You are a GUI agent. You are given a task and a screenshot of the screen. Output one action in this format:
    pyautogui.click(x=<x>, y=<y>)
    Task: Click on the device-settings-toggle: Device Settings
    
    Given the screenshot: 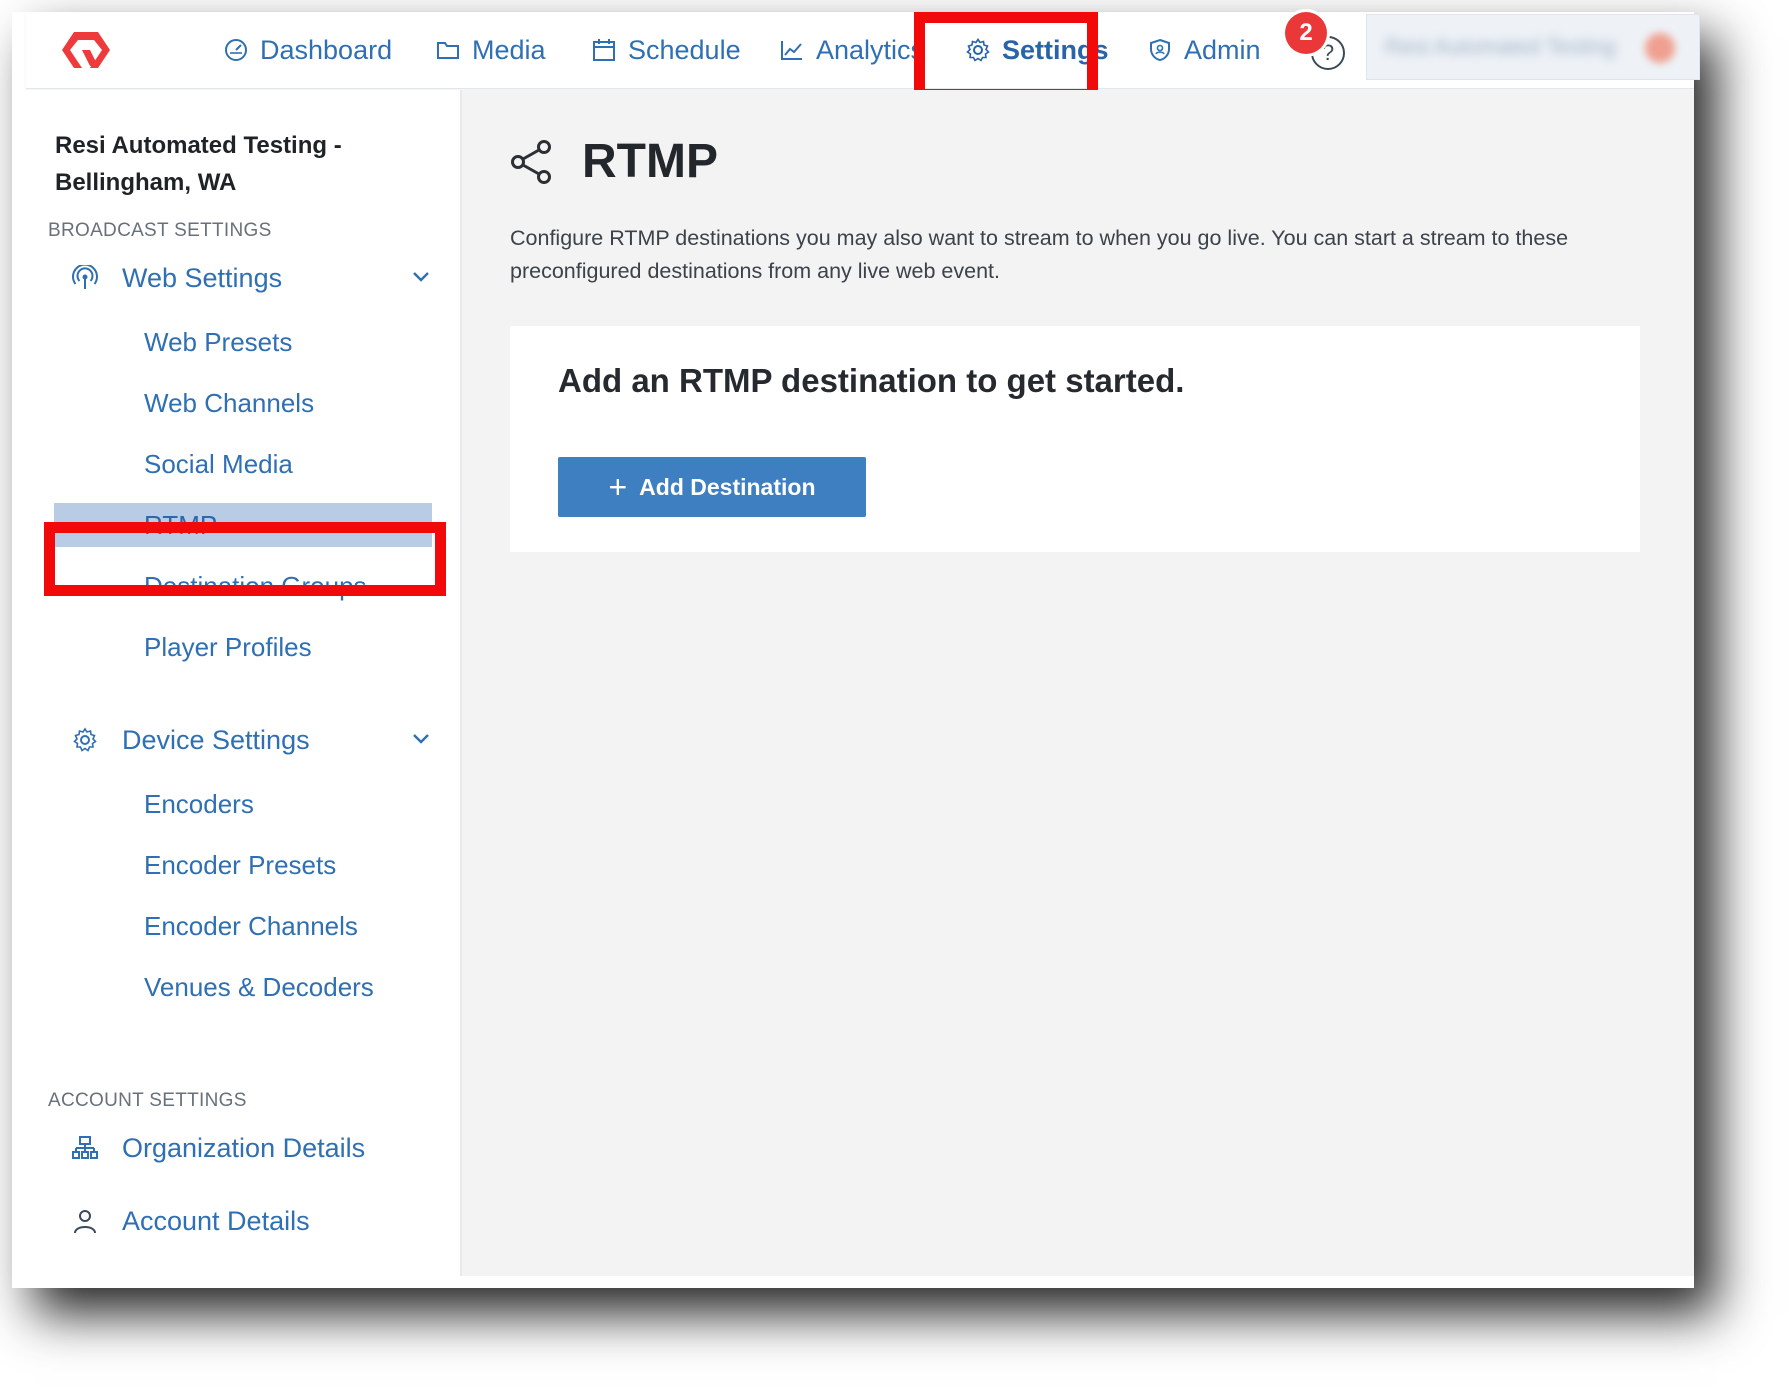 What is the action you would take?
    pyautogui.click(x=252, y=740)
    